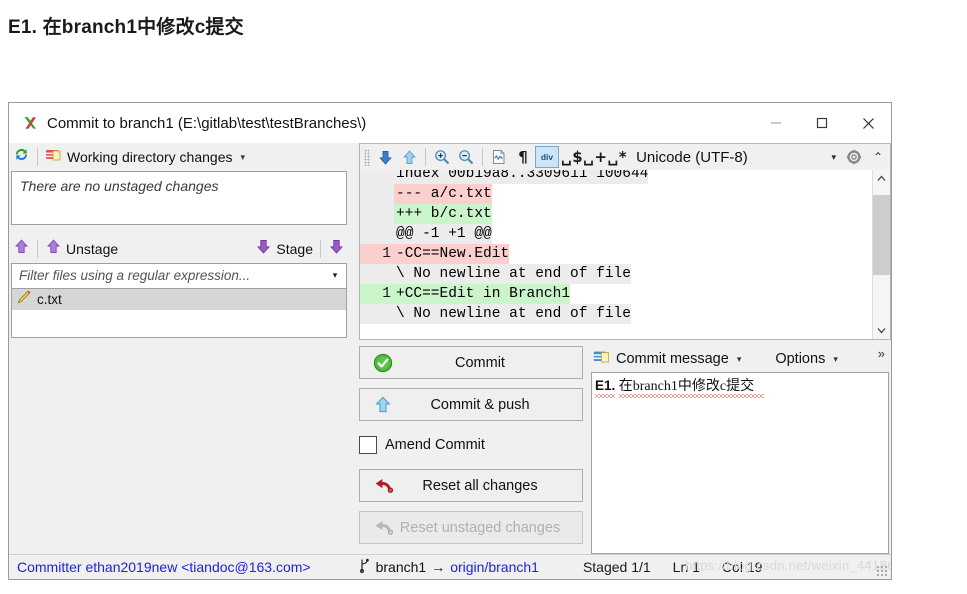 The width and height of the screenshot is (967, 594). I want to click on chevron-up-icon: ⌃, so click(878, 157).